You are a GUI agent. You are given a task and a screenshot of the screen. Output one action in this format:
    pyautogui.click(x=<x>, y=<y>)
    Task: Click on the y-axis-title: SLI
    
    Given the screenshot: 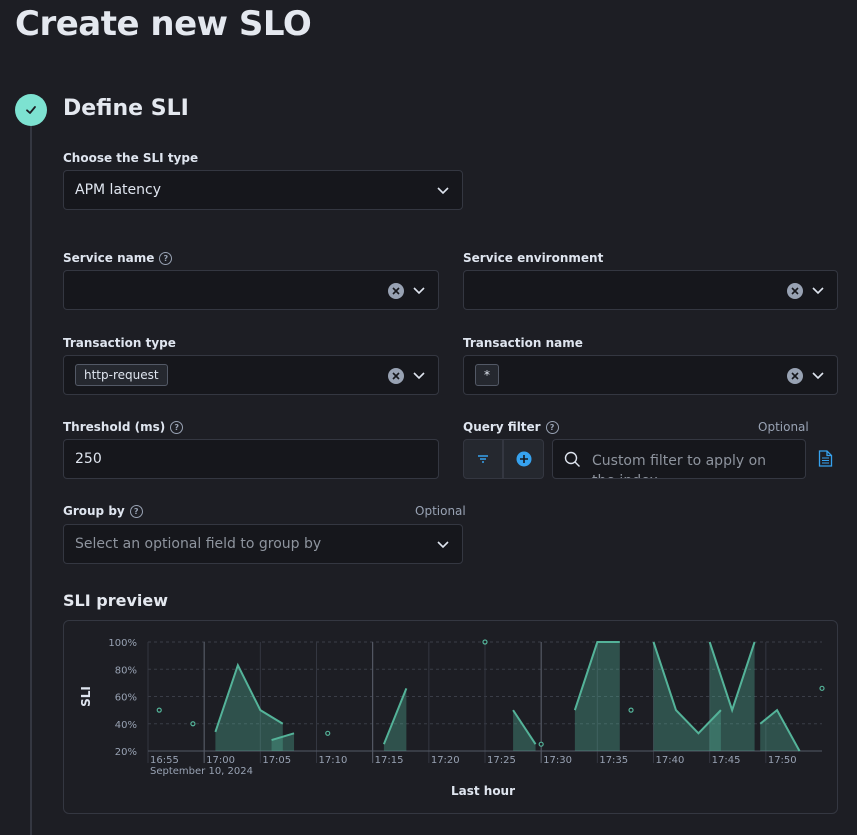 What is the action you would take?
    pyautogui.click(x=86, y=696)
    